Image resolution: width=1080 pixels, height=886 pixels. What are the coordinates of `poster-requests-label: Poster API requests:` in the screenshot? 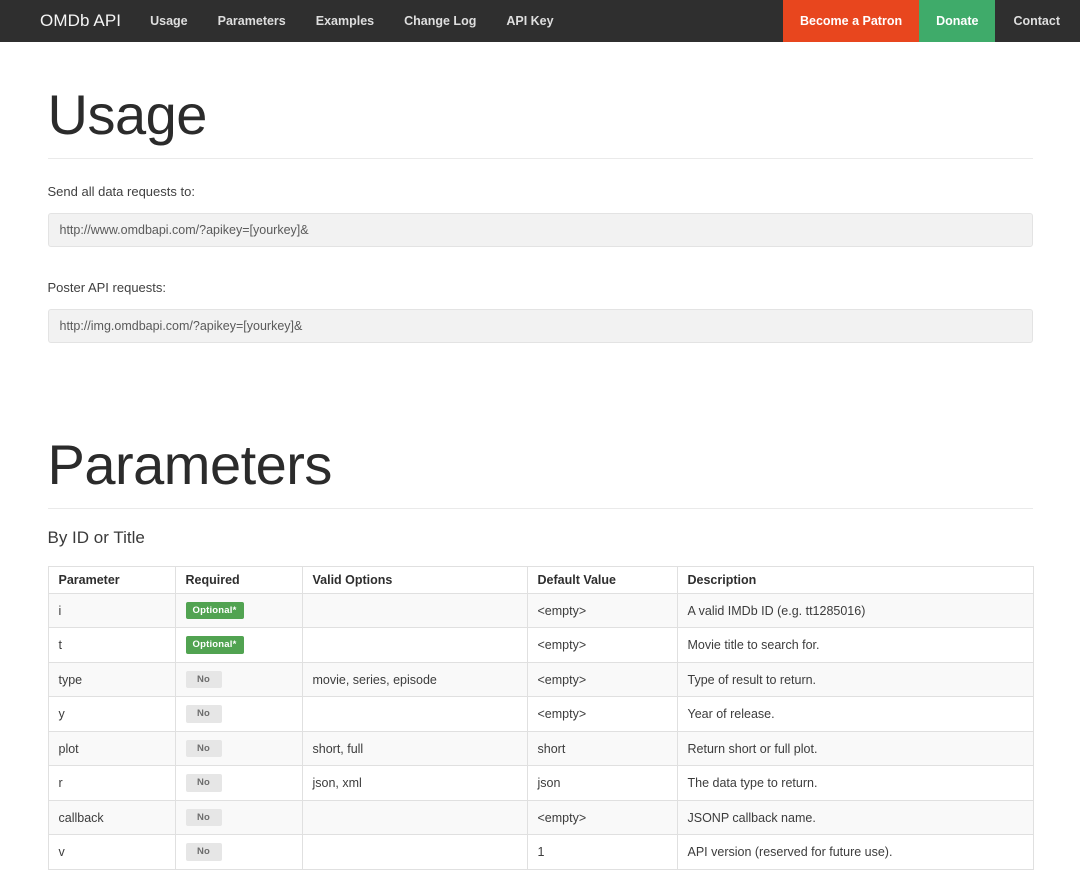 It's located at (107, 287).